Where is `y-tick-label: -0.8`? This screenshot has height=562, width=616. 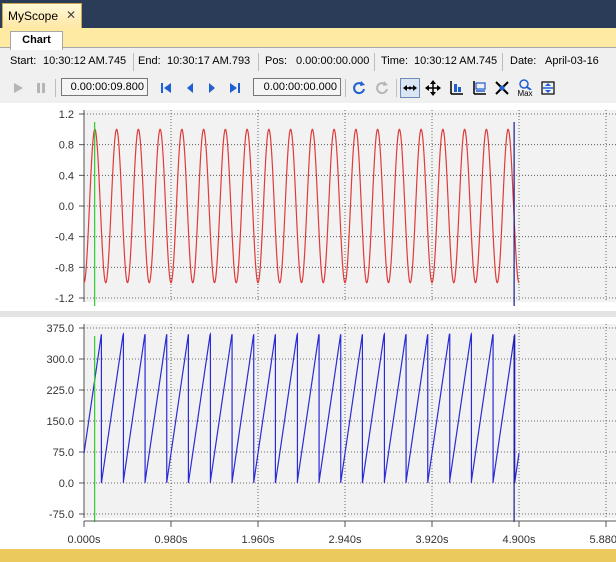 y-tick-label: -0.8 is located at coordinates (64, 268).